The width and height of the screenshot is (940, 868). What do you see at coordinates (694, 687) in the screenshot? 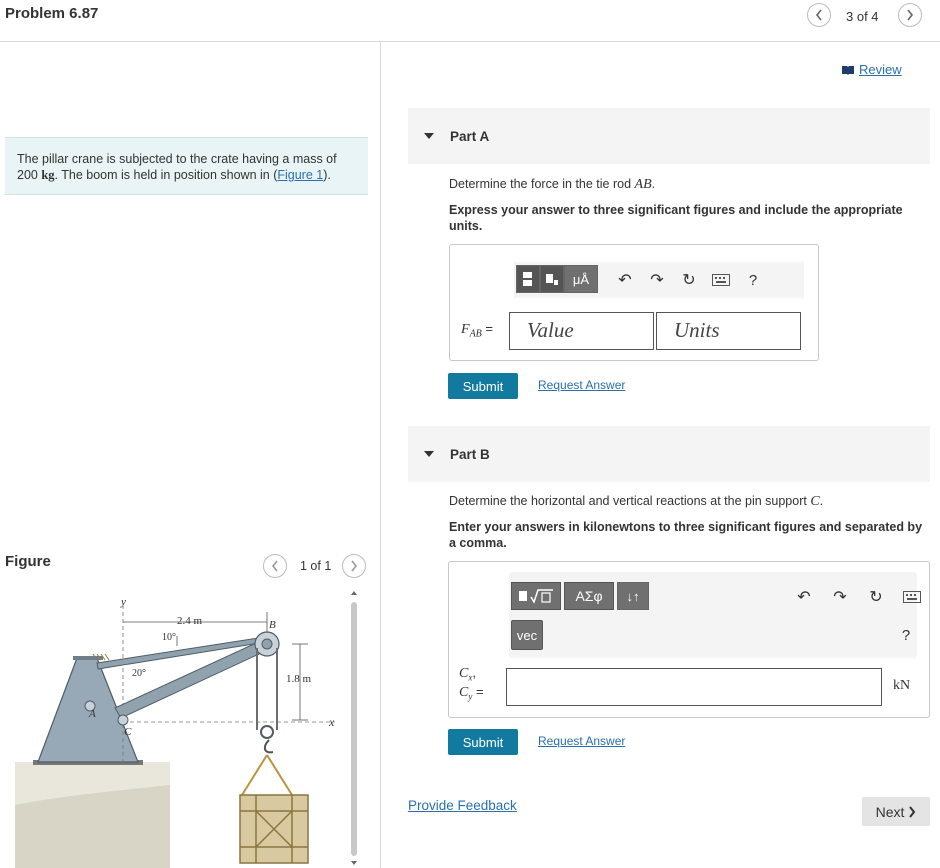
I see `reactions-input` at bounding box center [694, 687].